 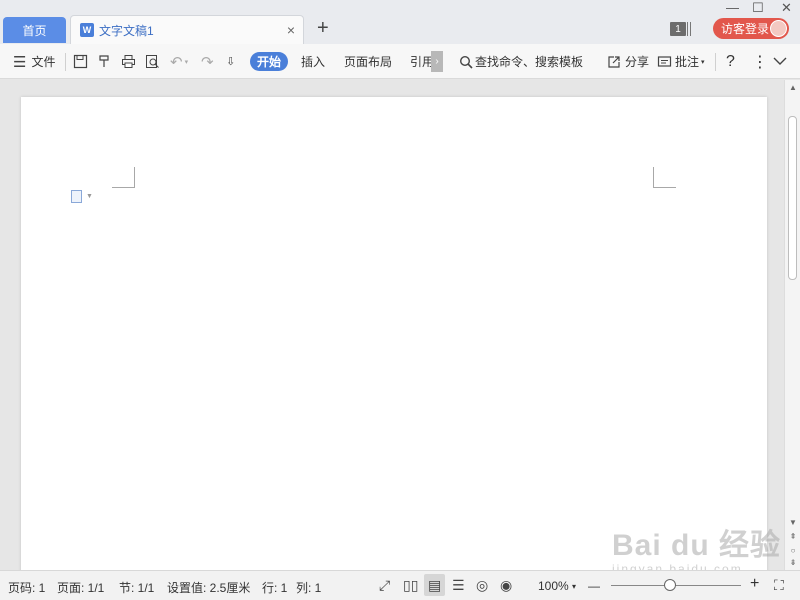 What do you see at coordinates (614, 61) in the screenshot?
I see `share-icon` at bounding box center [614, 61].